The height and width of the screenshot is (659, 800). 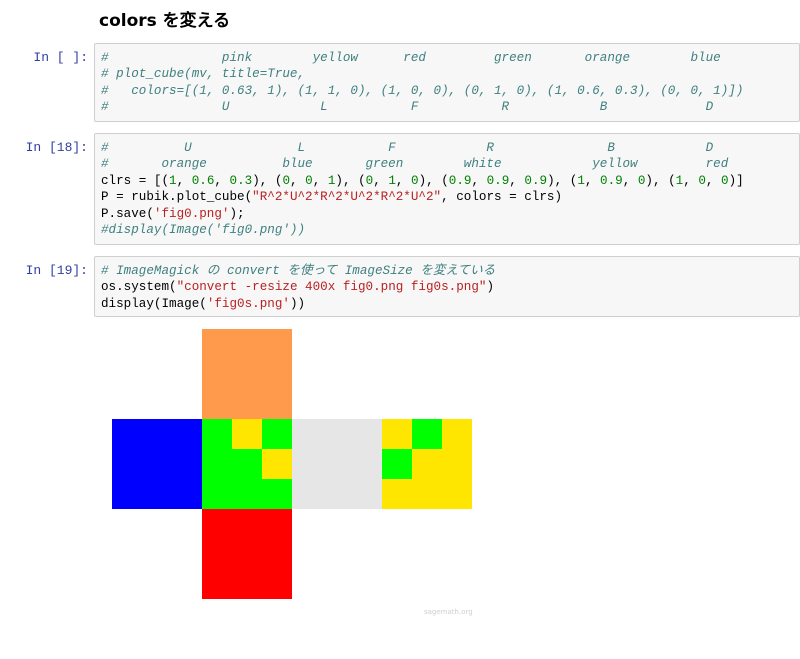 What do you see at coordinates (247, 464) in the screenshot?
I see `cube-face-F` at bounding box center [247, 464].